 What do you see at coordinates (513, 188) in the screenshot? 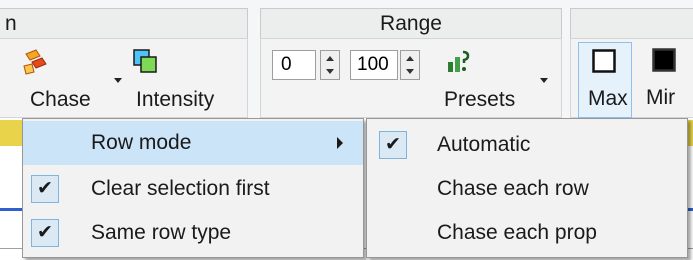
I see `submenu-item-label: Chase each row` at bounding box center [513, 188].